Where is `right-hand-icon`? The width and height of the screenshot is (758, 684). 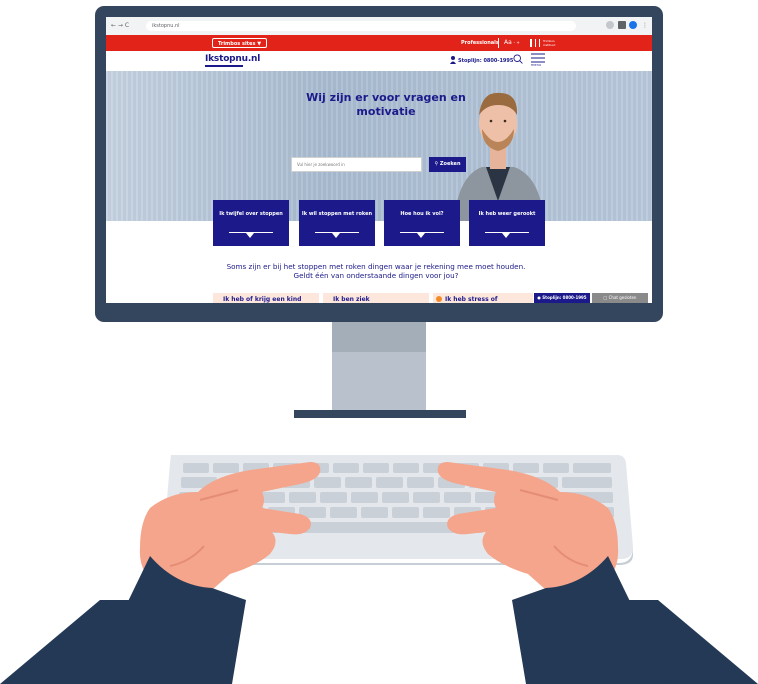
right-hand-icon is located at coordinates (597, 573).